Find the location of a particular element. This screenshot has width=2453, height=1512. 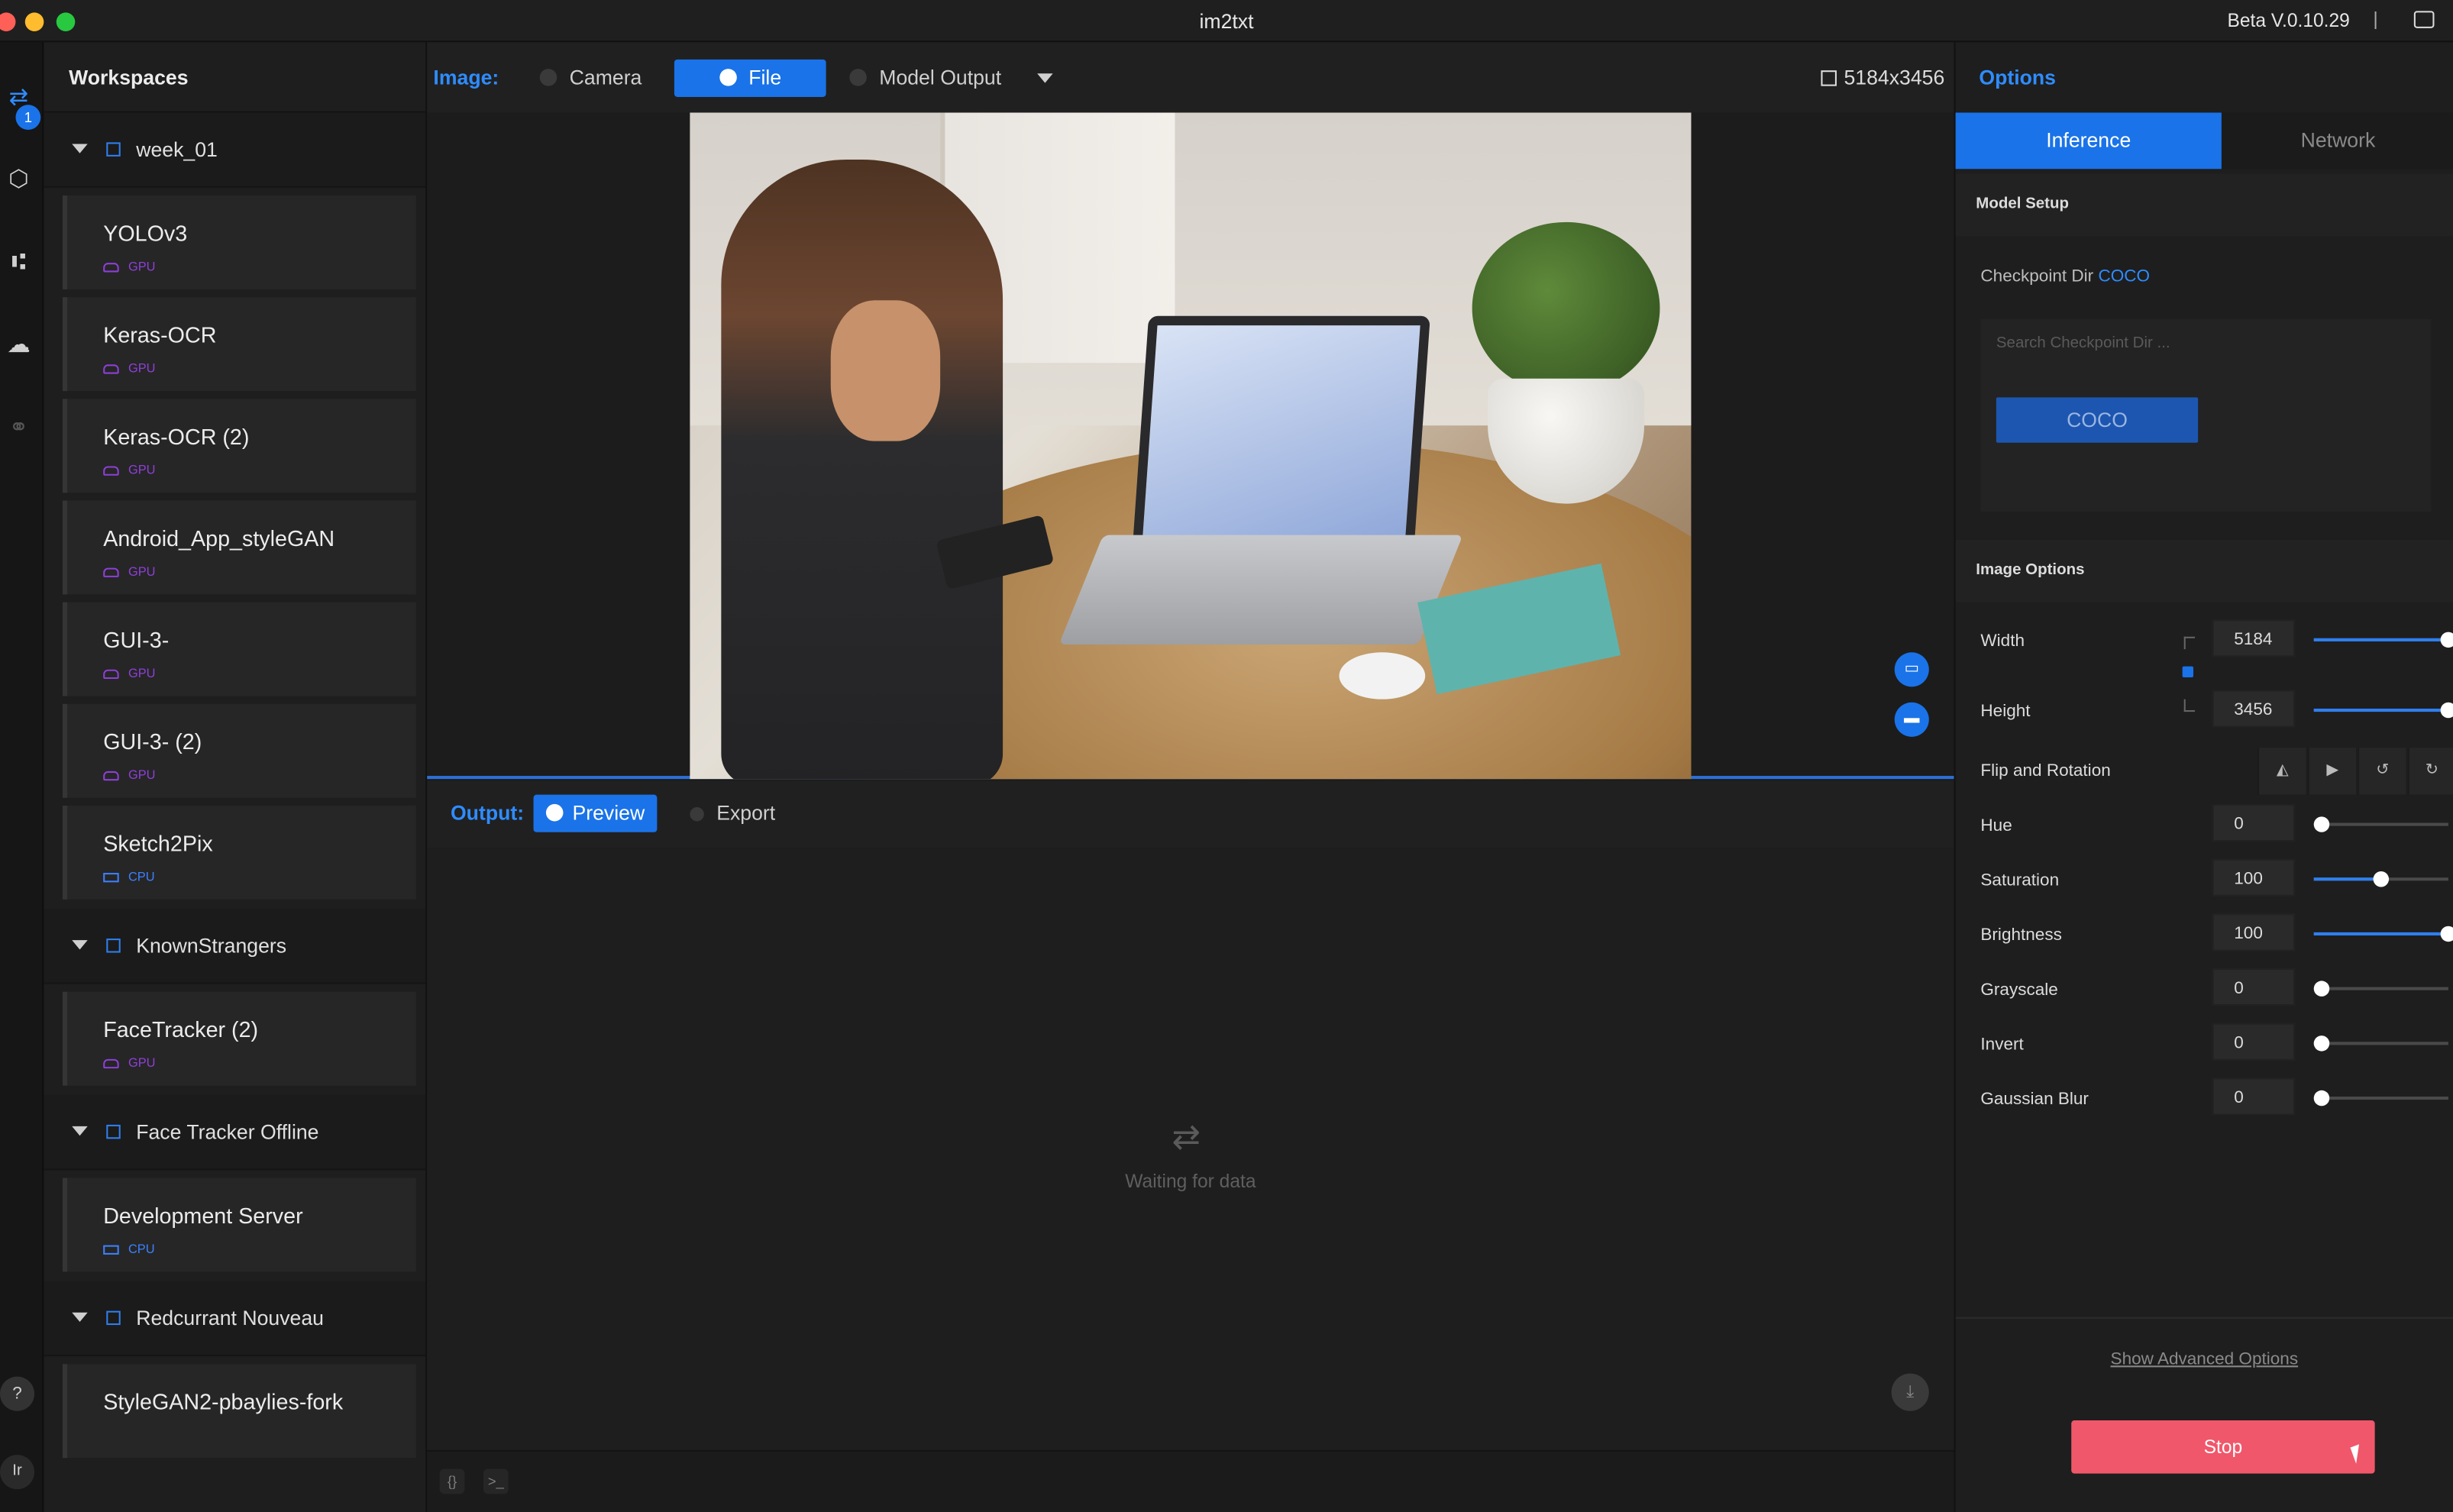

grayscale-input: 0 is located at coordinates (2254, 987).